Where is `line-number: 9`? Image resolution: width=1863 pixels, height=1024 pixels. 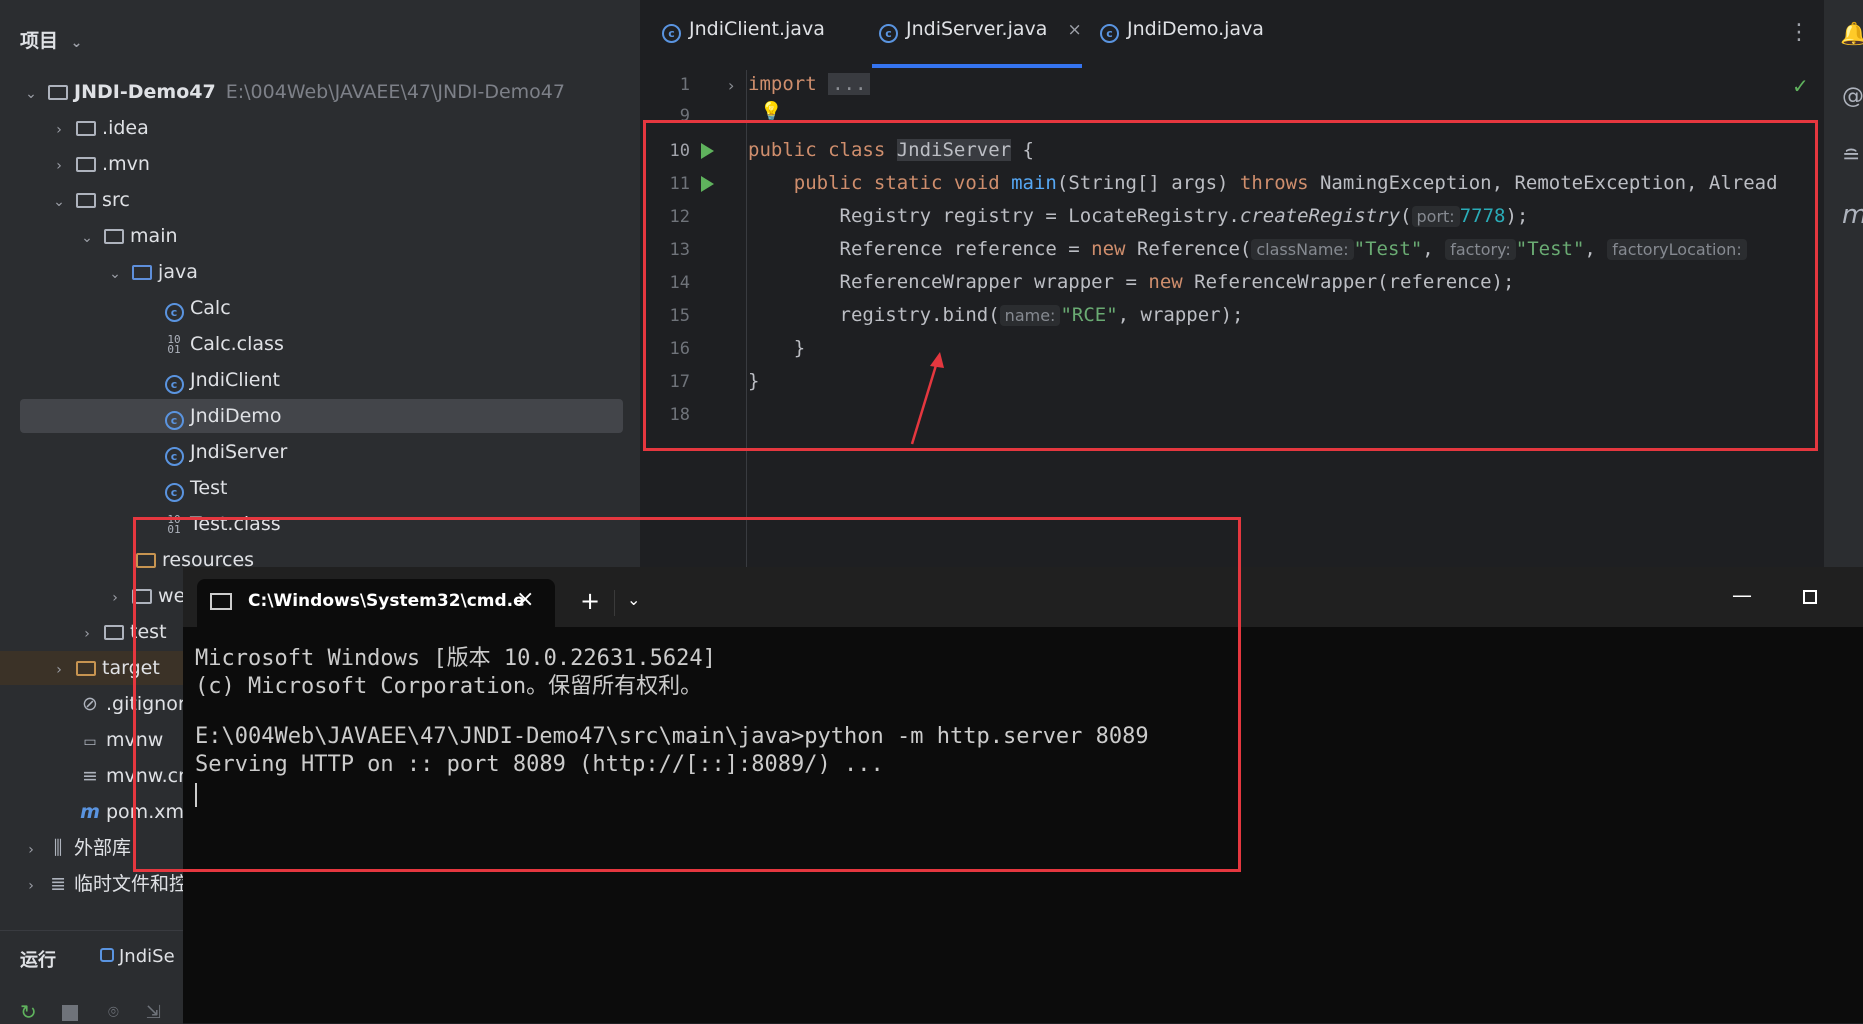 line-number: 9 is located at coordinates (684, 113).